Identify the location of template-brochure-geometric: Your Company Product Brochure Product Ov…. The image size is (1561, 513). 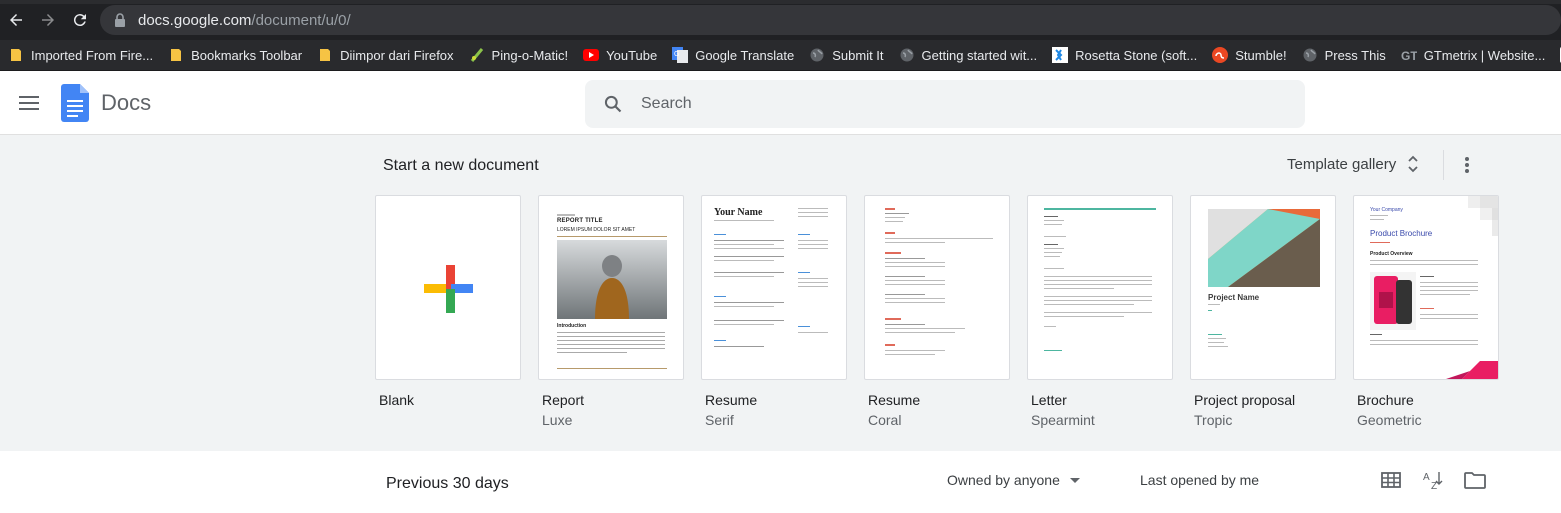
(1426, 311).